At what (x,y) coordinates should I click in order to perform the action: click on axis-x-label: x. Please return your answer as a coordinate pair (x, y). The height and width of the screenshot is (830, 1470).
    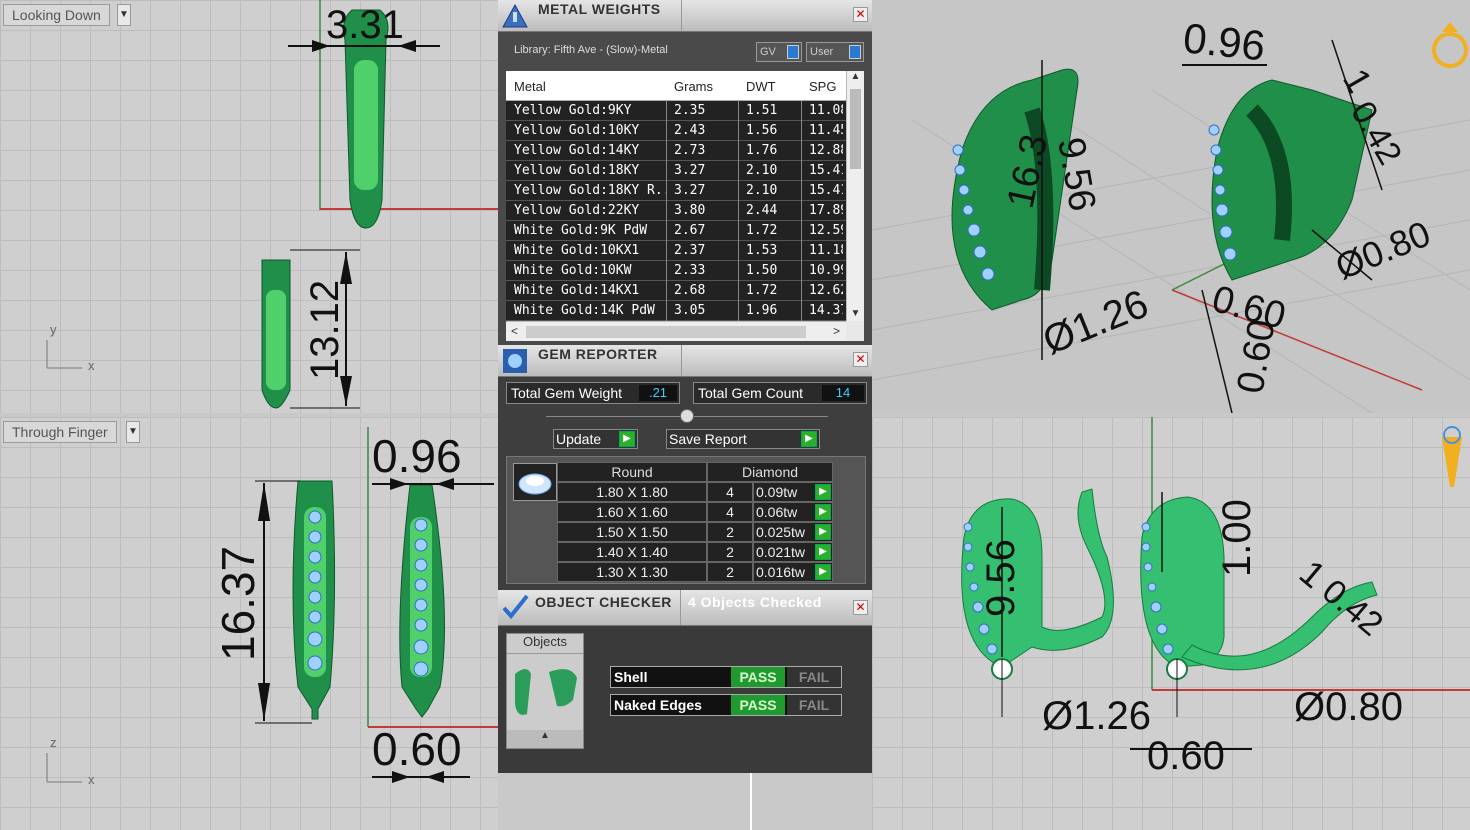
    Looking at the image, I should click on (91, 365).